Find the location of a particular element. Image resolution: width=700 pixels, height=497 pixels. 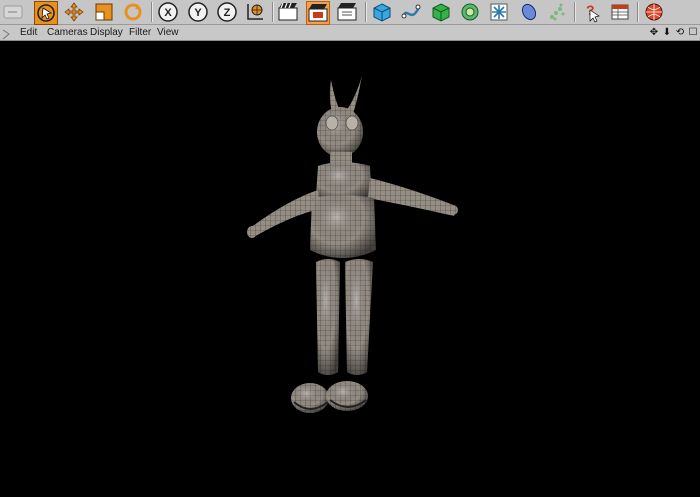

render-view-icon is located at coordinates (288, 12).